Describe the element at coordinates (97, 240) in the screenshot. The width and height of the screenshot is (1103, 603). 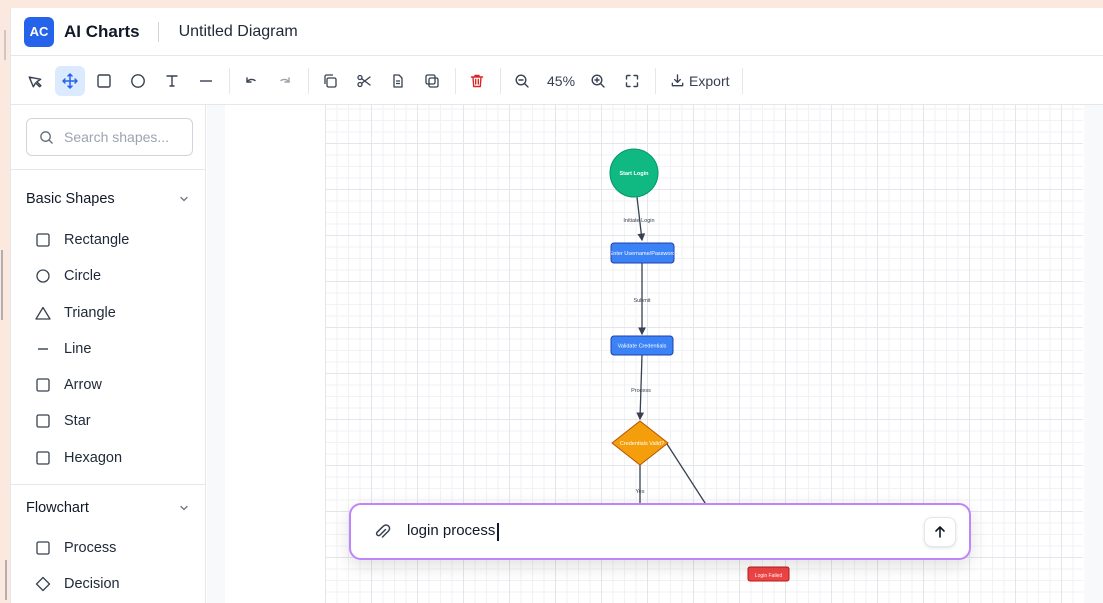
I see `shape-label: Rectangle` at that location.